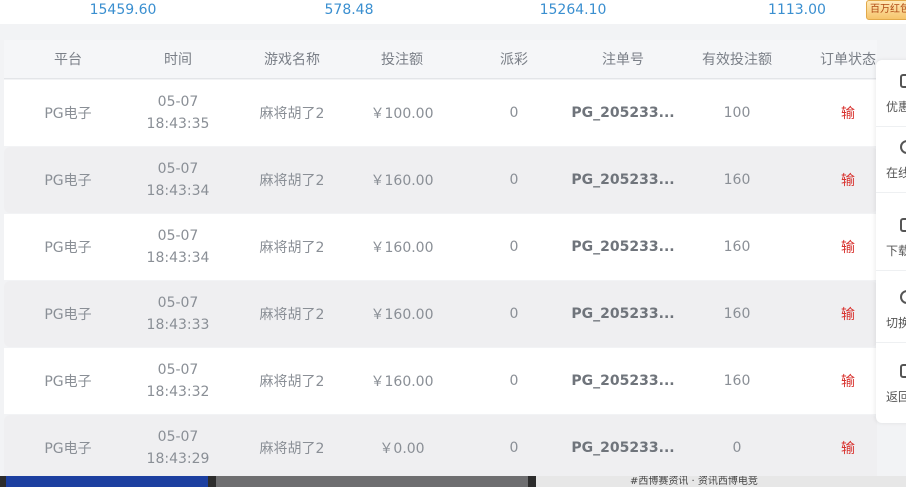  I want to click on summary-total-bet: 15459.60, so click(123, 10).